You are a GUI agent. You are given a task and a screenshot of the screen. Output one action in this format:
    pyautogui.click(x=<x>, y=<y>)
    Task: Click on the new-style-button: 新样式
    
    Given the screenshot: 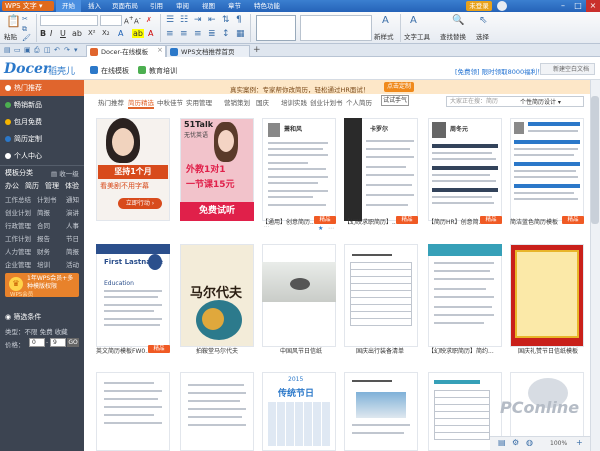 What is the action you would take?
    pyautogui.click(x=384, y=36)
    